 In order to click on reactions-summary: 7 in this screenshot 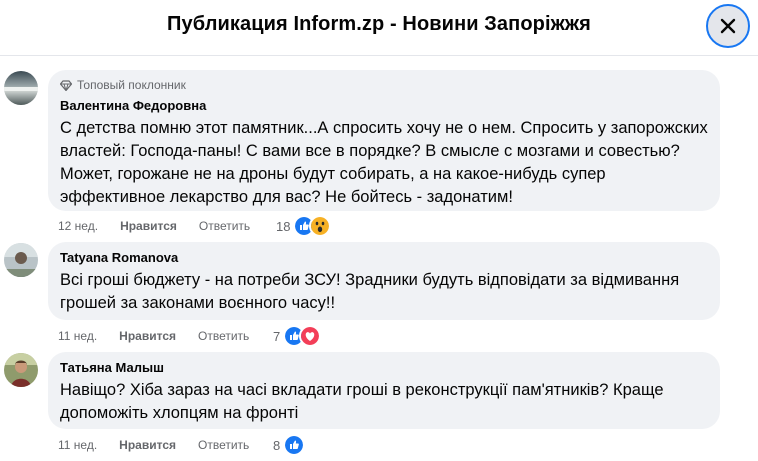, I will do `click(297, 336)`.